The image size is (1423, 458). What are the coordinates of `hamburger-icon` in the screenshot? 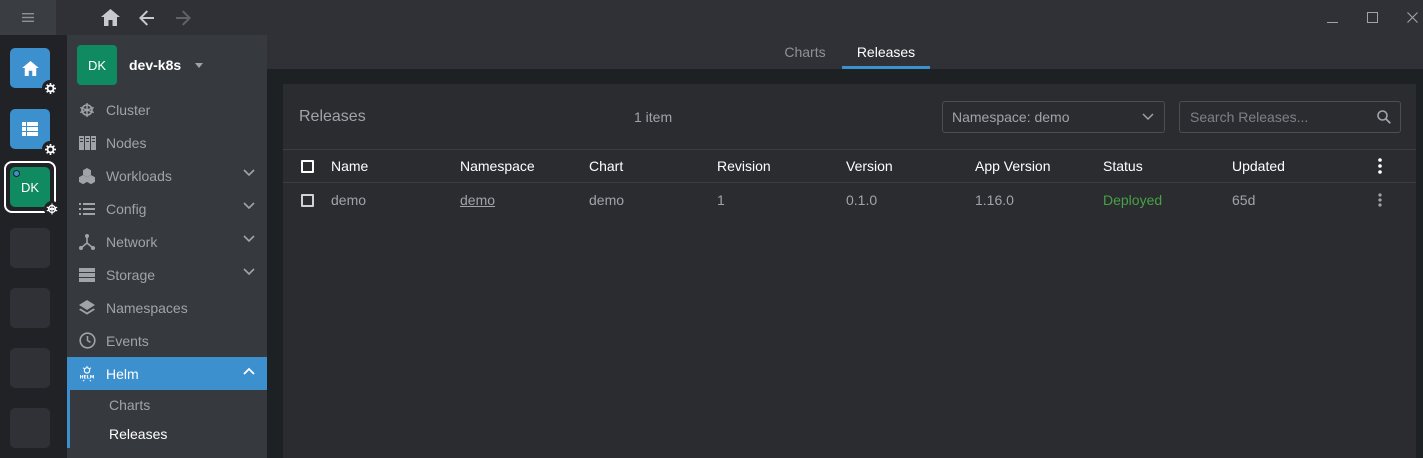 It's located at (28, 17).